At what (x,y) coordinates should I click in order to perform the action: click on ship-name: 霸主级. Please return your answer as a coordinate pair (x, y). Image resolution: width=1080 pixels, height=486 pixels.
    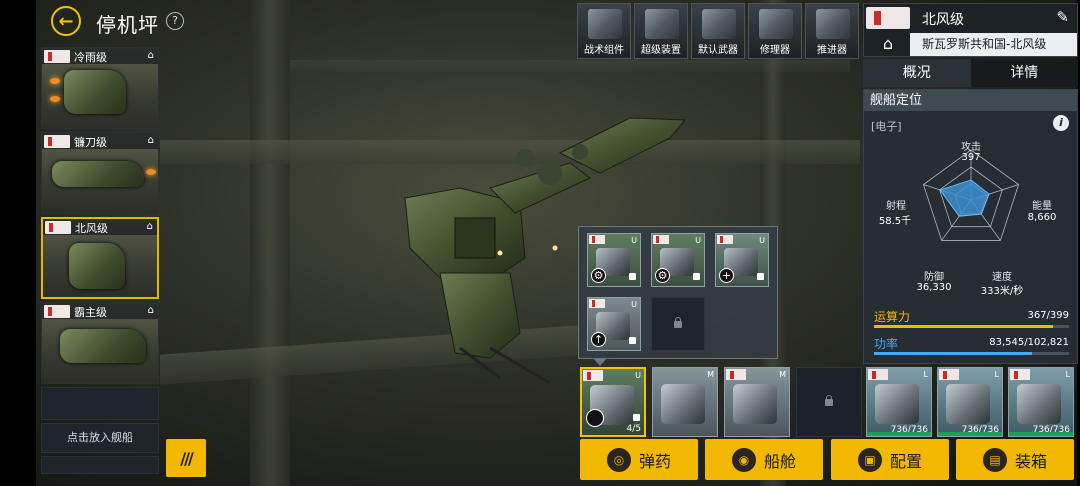
    Looking at the image, I should click on (90, 312).